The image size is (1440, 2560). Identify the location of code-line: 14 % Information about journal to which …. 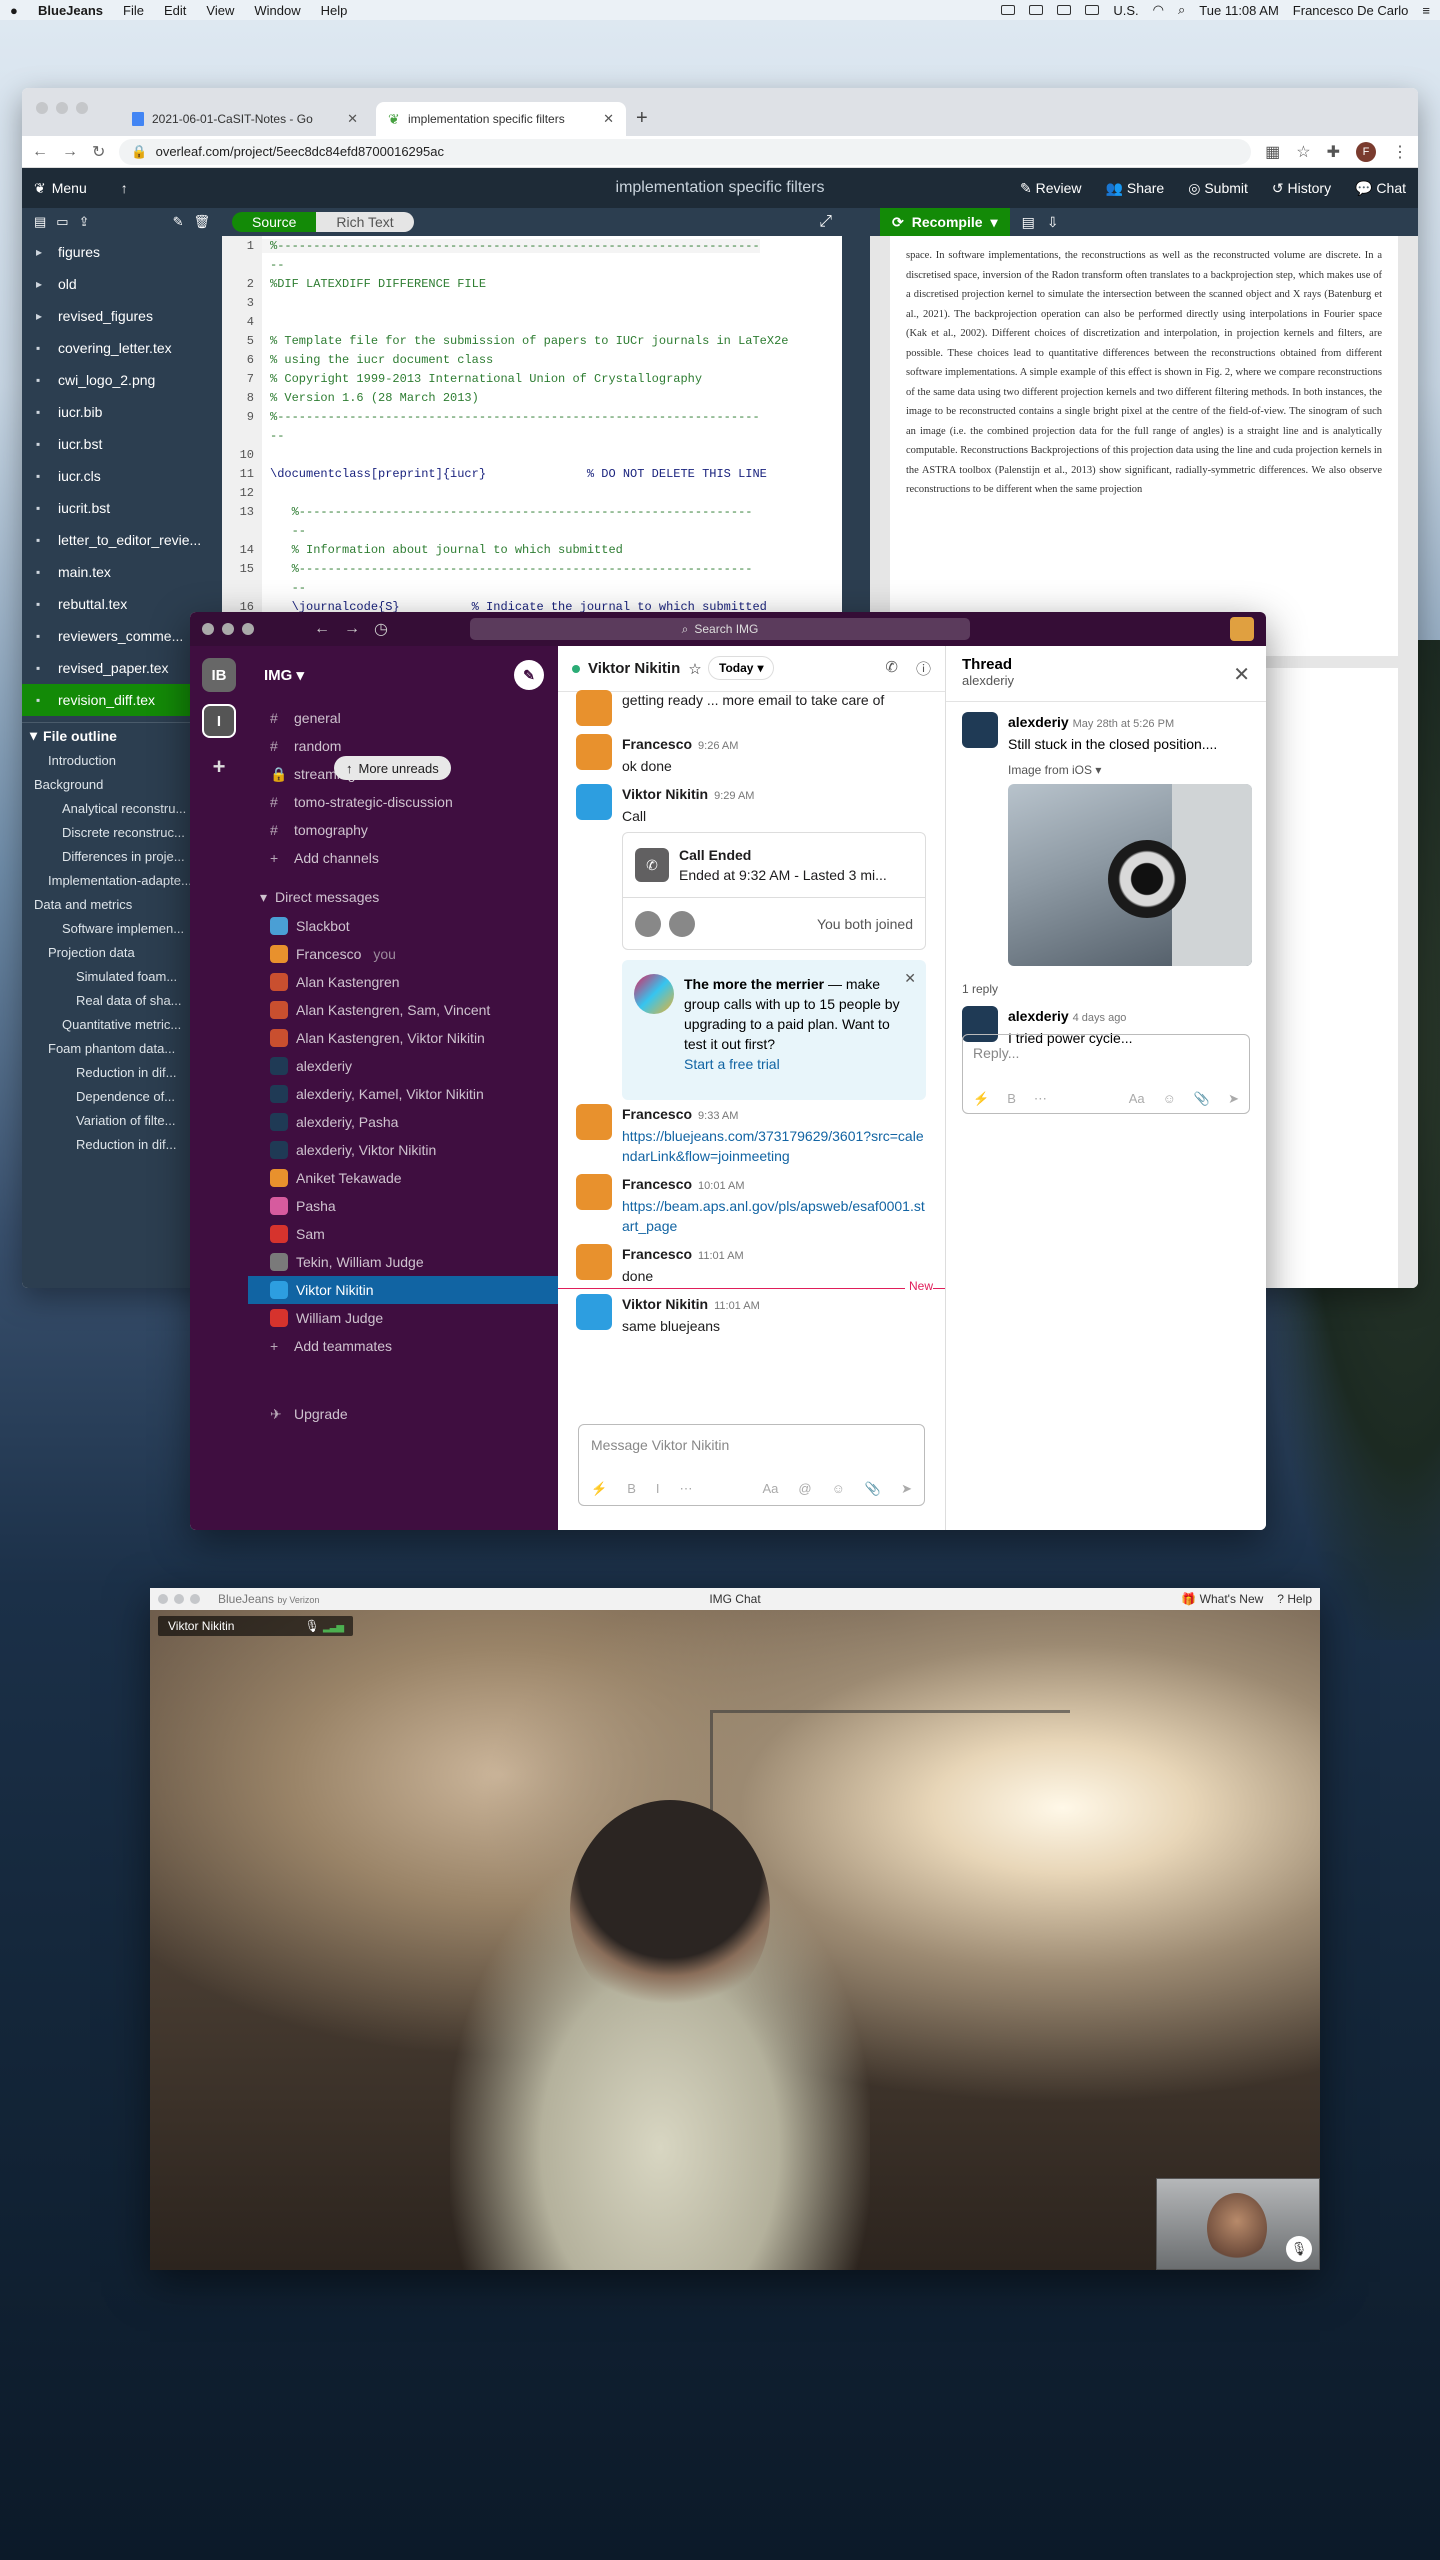
(532, 549).